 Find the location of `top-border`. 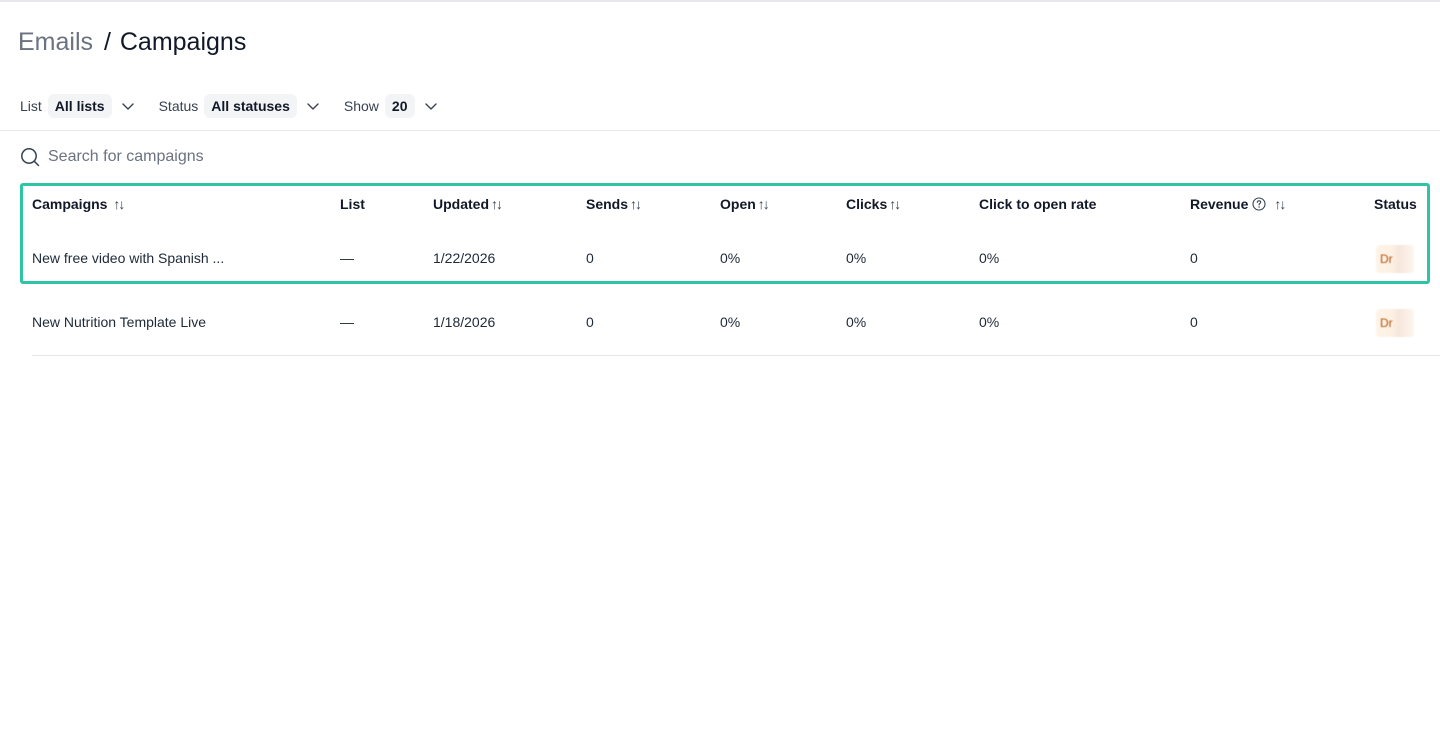

top-border is located at coordinates (720, 1).